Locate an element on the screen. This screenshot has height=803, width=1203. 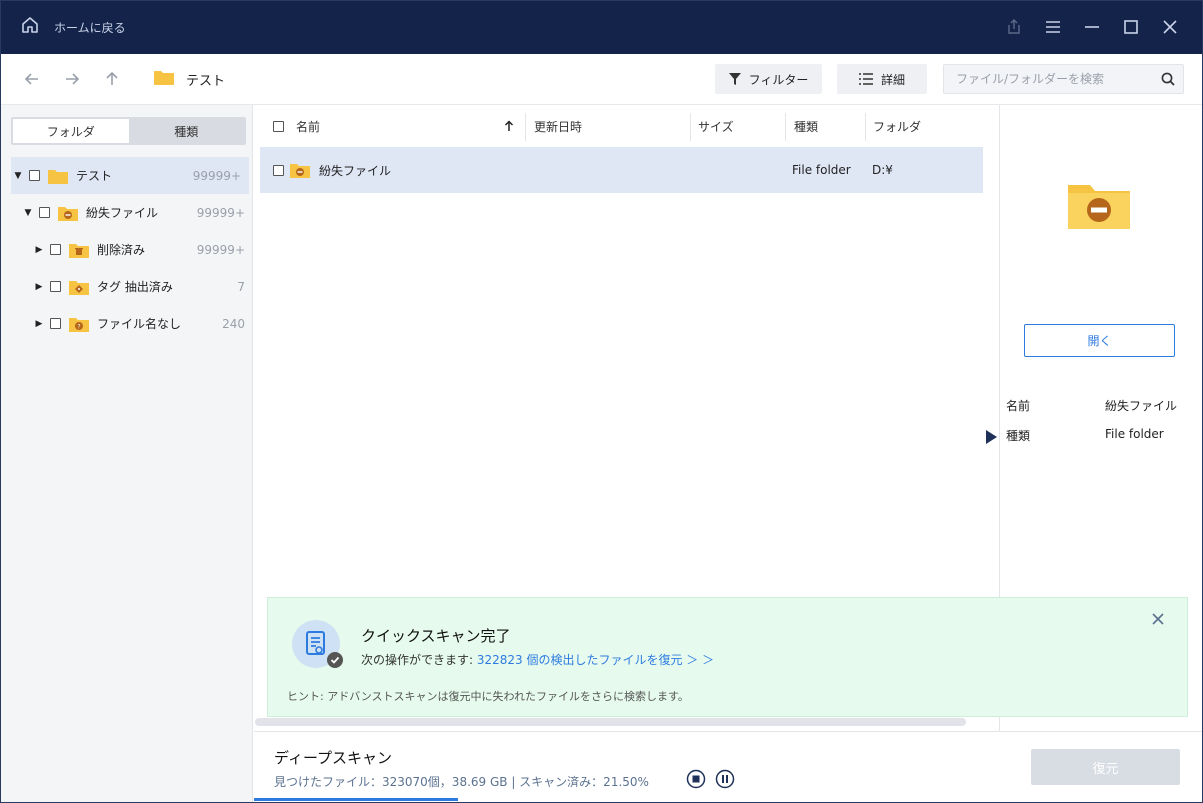
tree-item-test: ▼ テスト 99999+ is located at coordinates (130, 175).